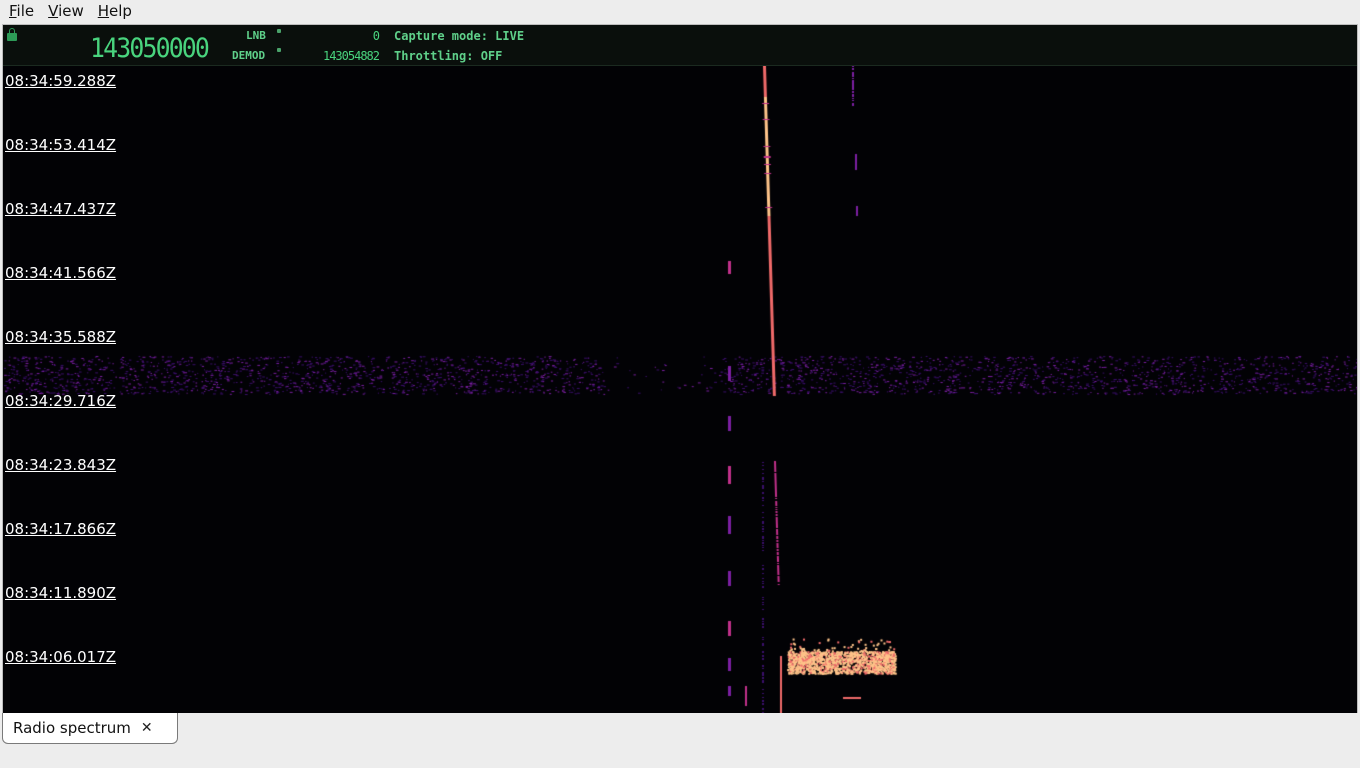 The height and width of the screenshot is (768, 1360). What do you see at coordinates (341, 56) in the screenshot?
I see `demod-value: 143054882` at bounding box center [341, 56].